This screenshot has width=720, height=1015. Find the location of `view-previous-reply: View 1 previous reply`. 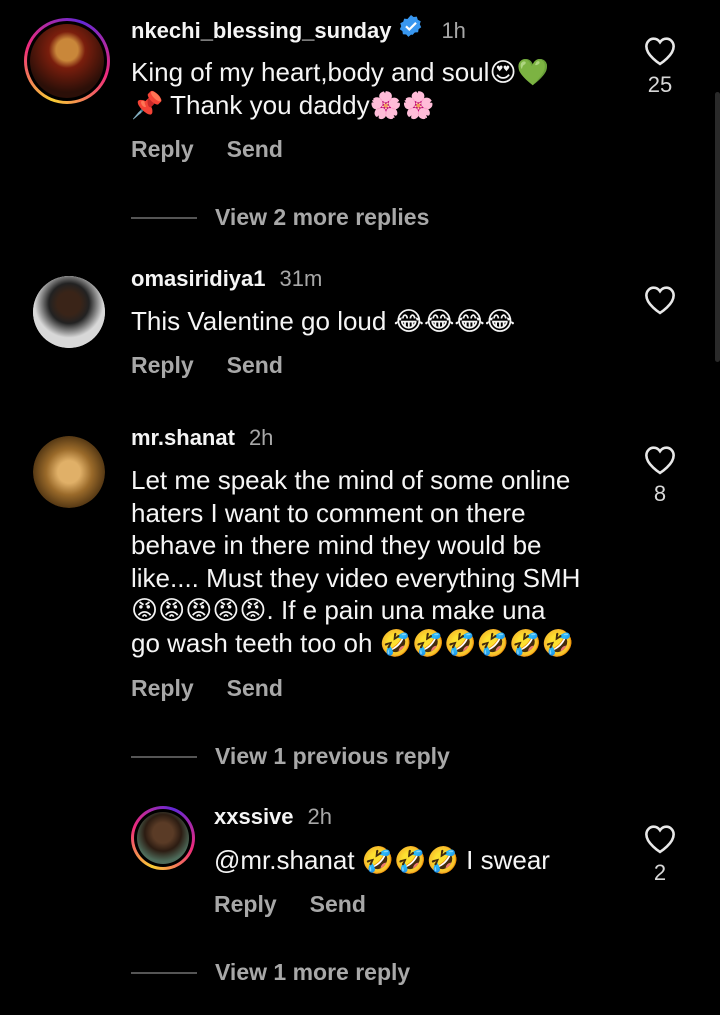

view-previous-reply: View 1 previous reply is located at coordinates (290, 756).